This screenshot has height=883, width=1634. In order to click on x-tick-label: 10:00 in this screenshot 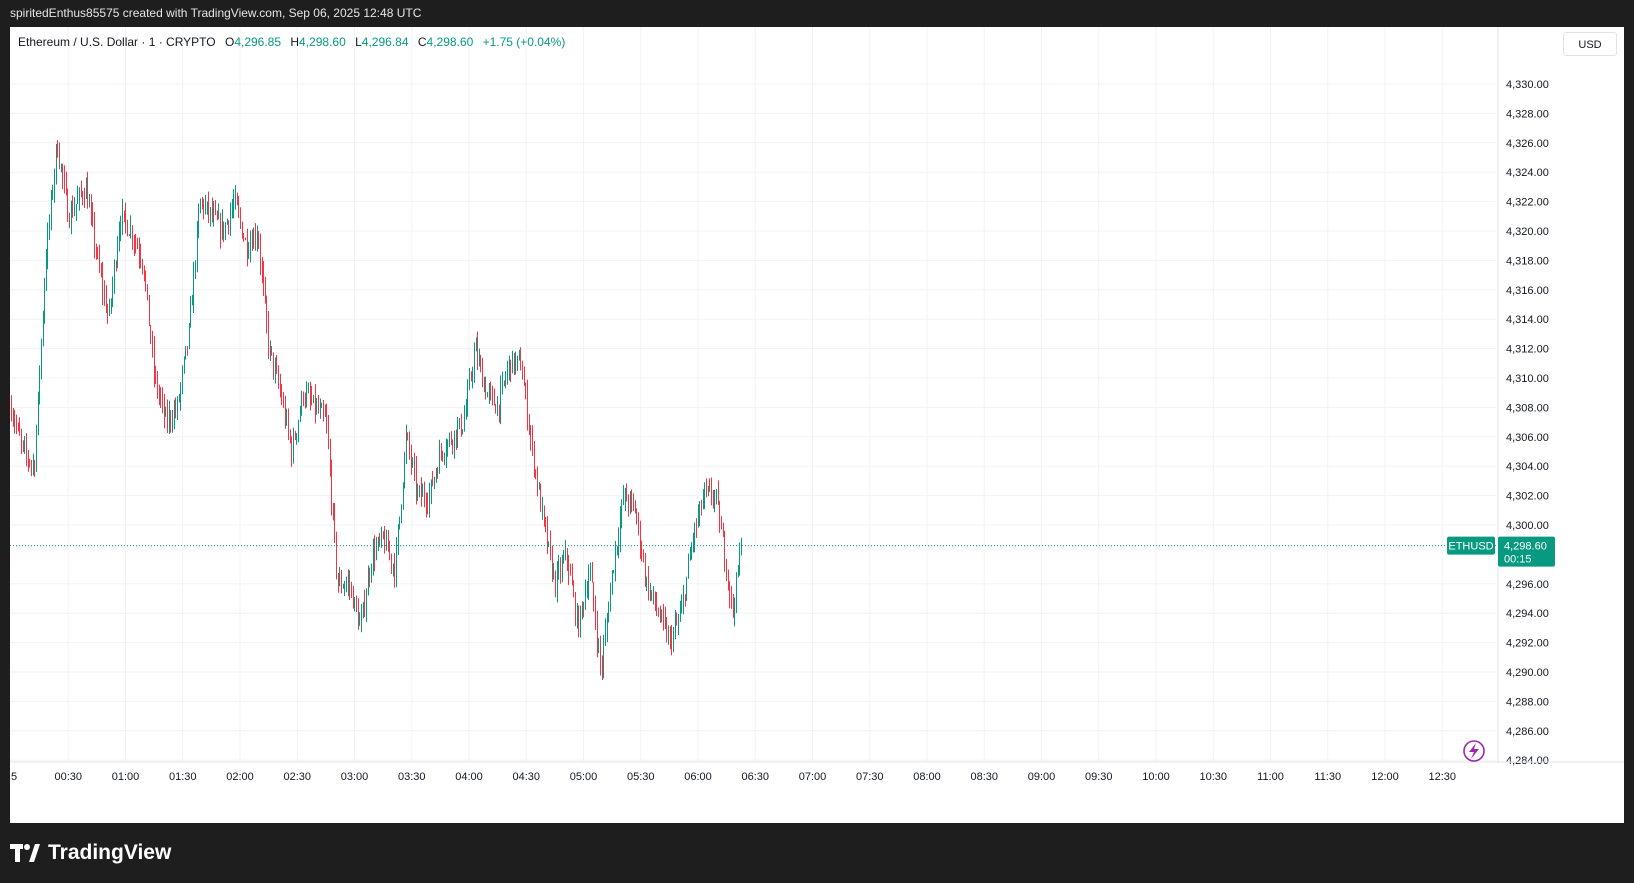, I will do `click(1156, 777)`.